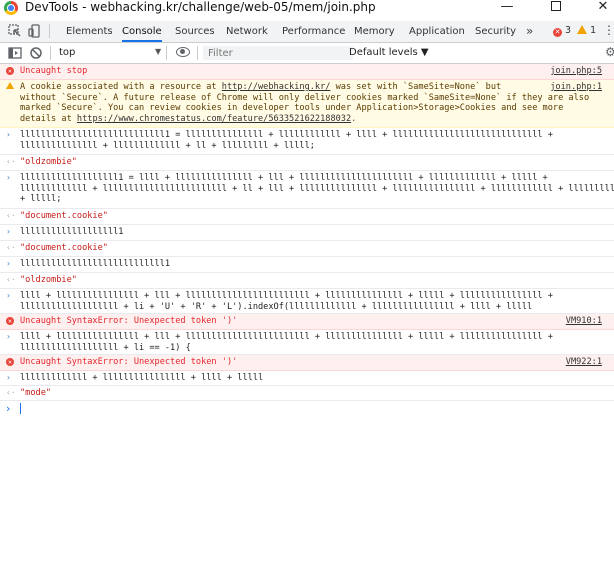  I want to click on tab-console: Console, so click(142, 31).